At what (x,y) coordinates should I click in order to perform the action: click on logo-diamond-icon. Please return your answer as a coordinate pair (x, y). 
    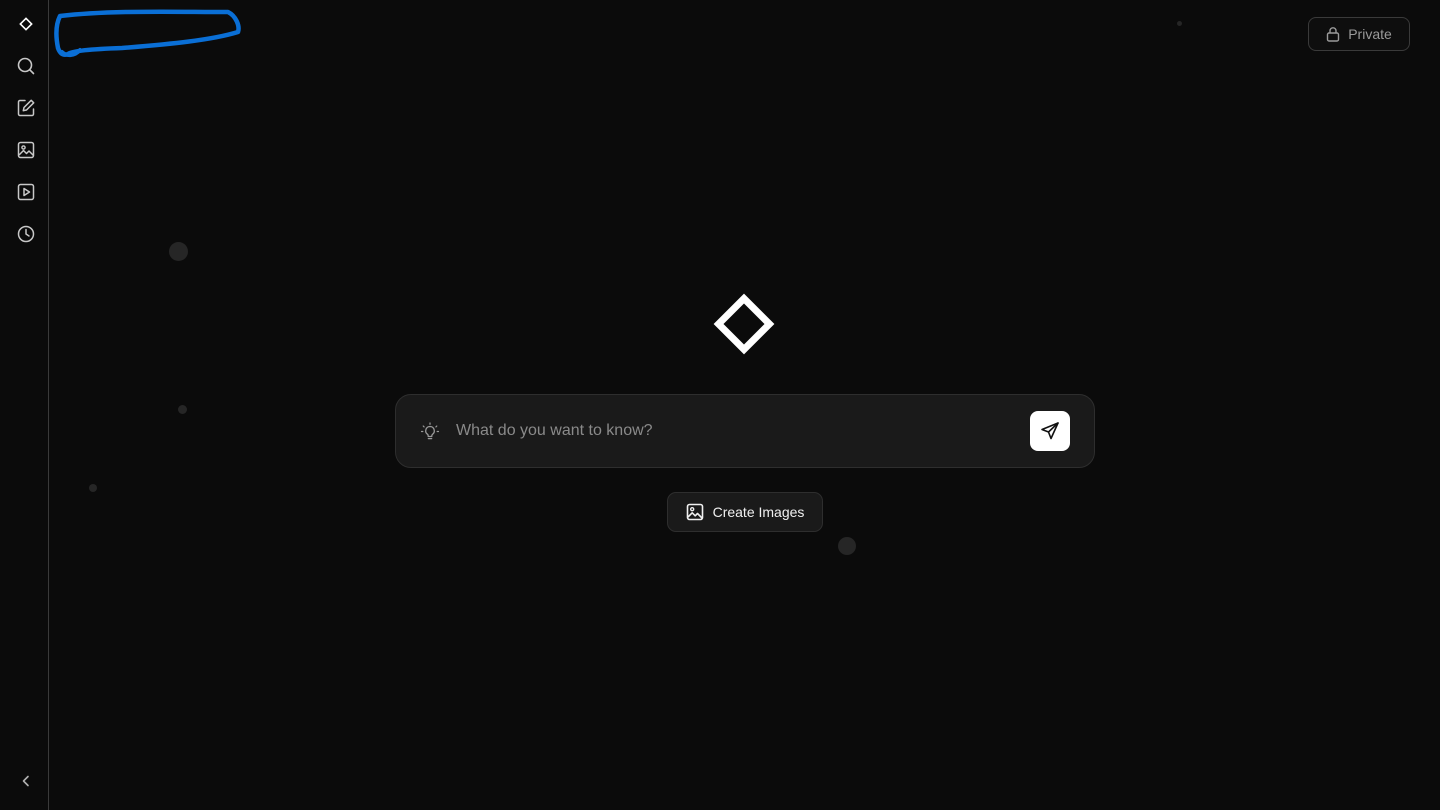
    Looking at the image, I should click on (26, 24).